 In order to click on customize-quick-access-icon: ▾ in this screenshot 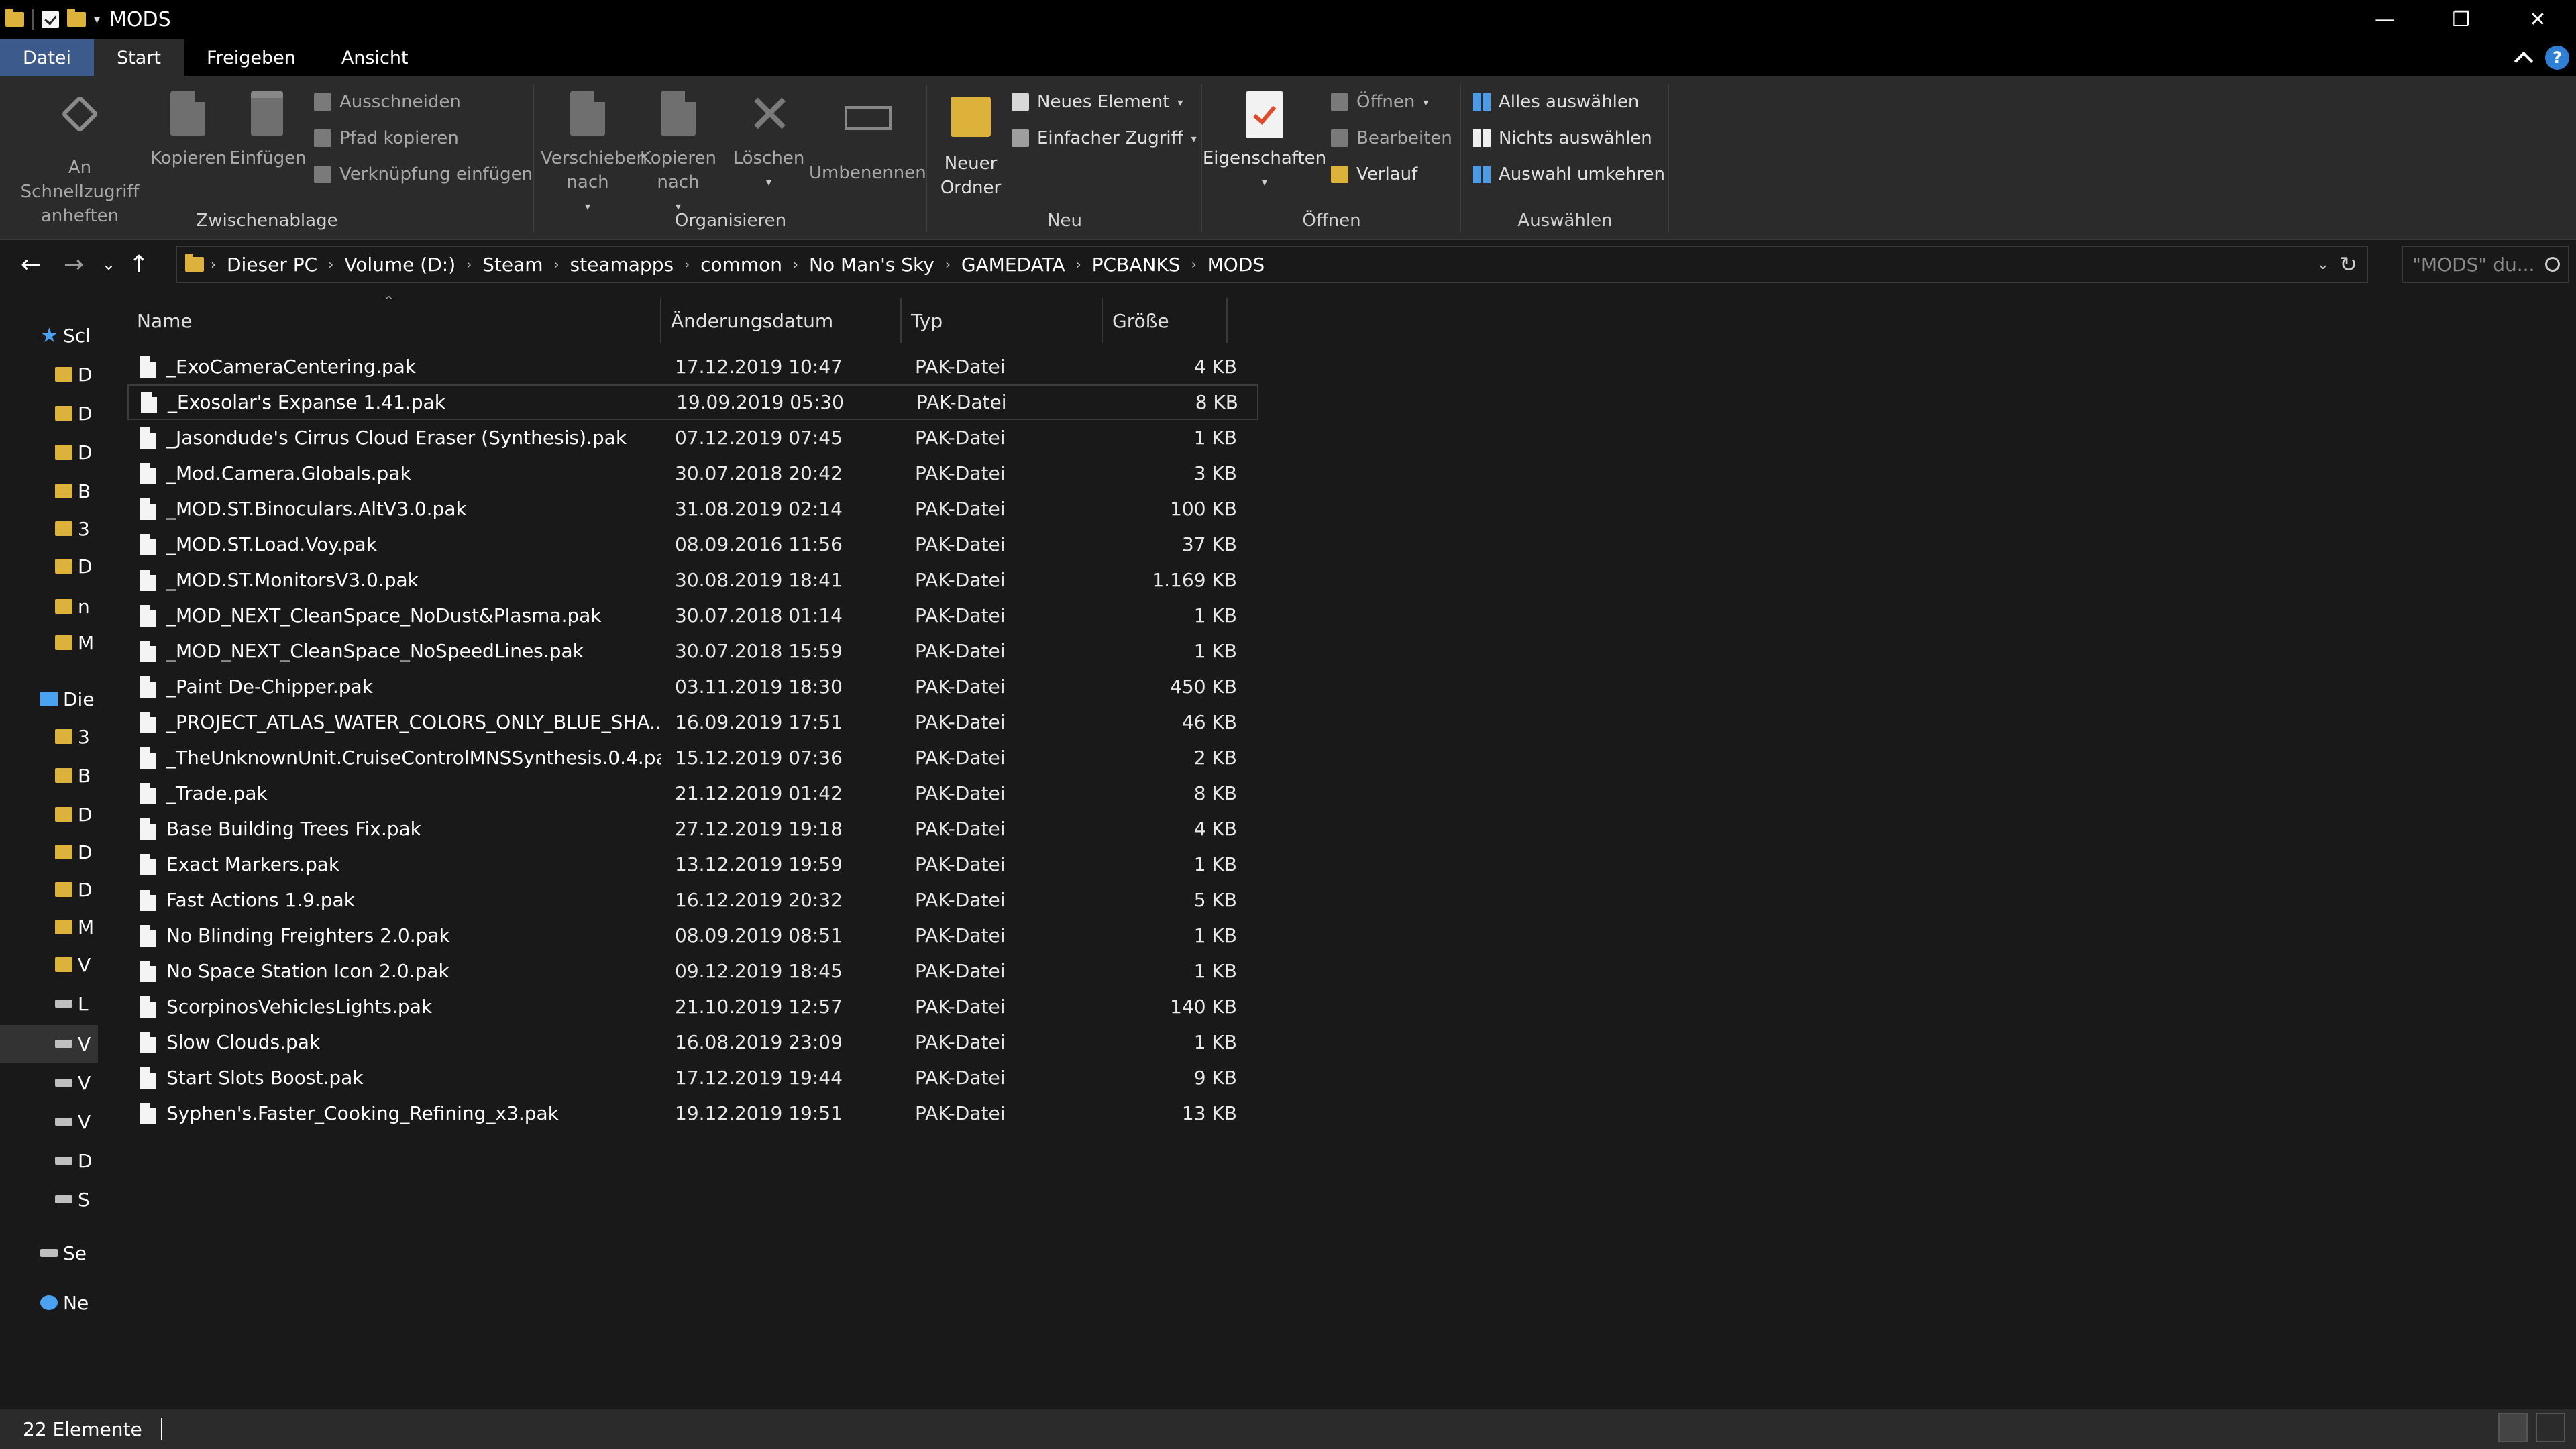, I will do `click(97, 20)`.